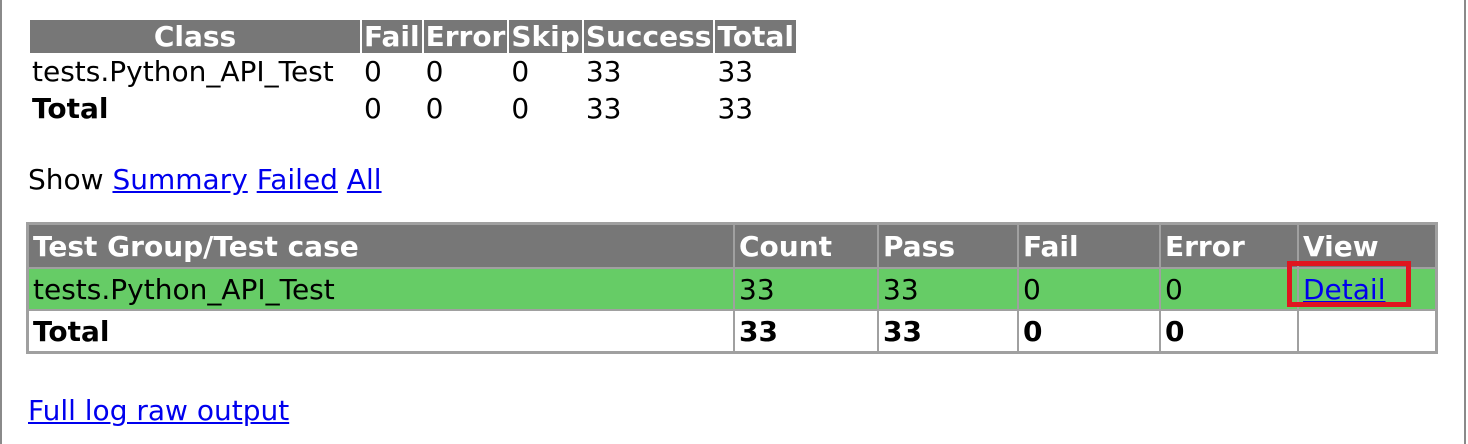  What do you see at coordinates (948, 246) in the screenshot?
I see `detail-header-pass: Pass` at bounding box center [948, 246].